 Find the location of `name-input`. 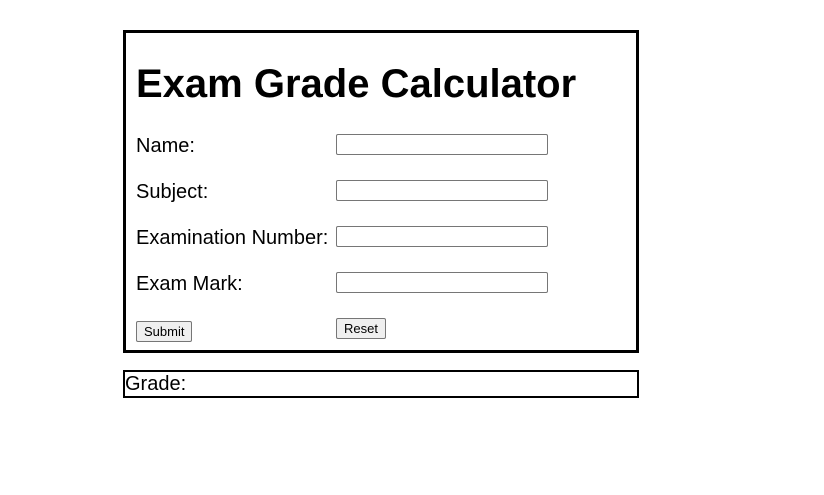

name-input is located at coordinates (442, 144).